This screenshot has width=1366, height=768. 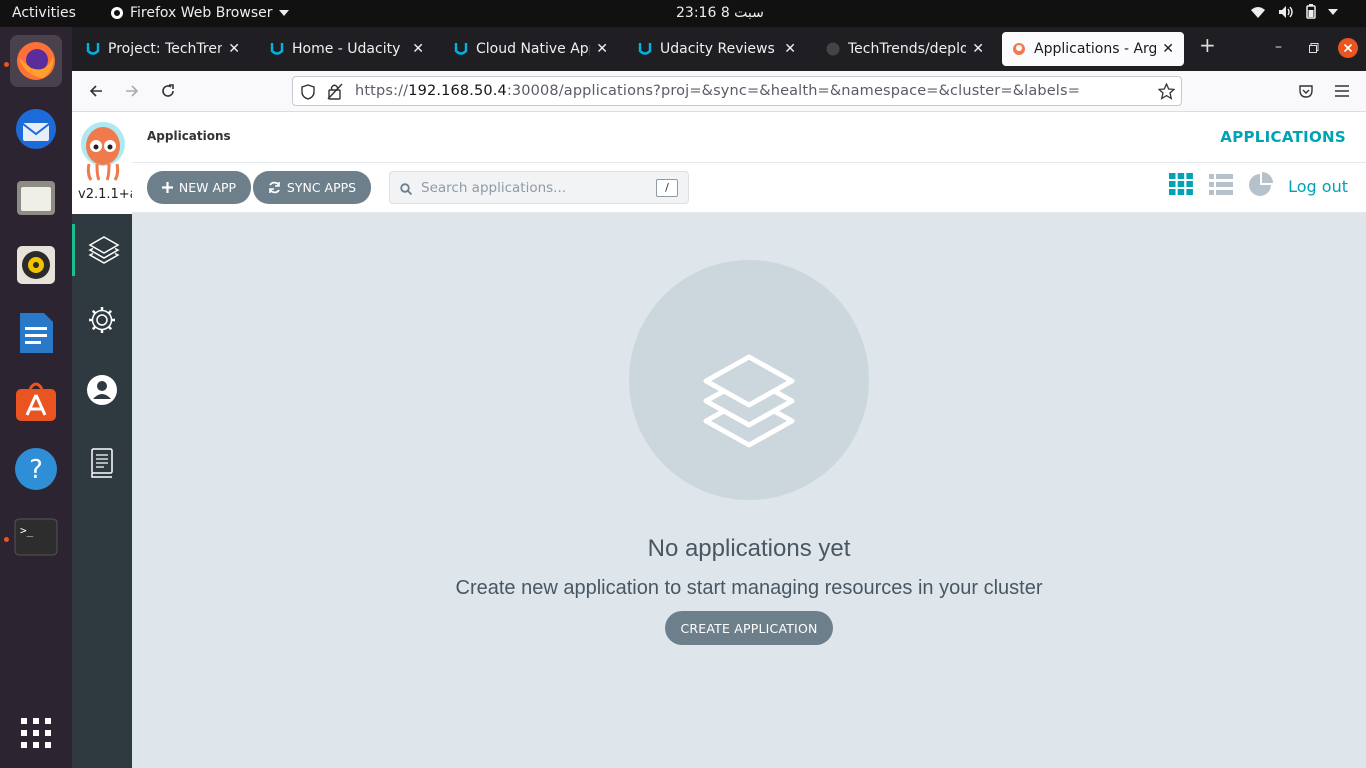 What do you see at coordinates (189, 136) in the screenshot?
I see `breadcrumb: Applications` at bounding box center [189, 136].